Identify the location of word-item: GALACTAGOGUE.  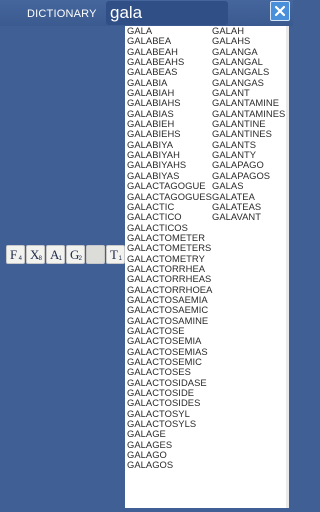
(169, 185).